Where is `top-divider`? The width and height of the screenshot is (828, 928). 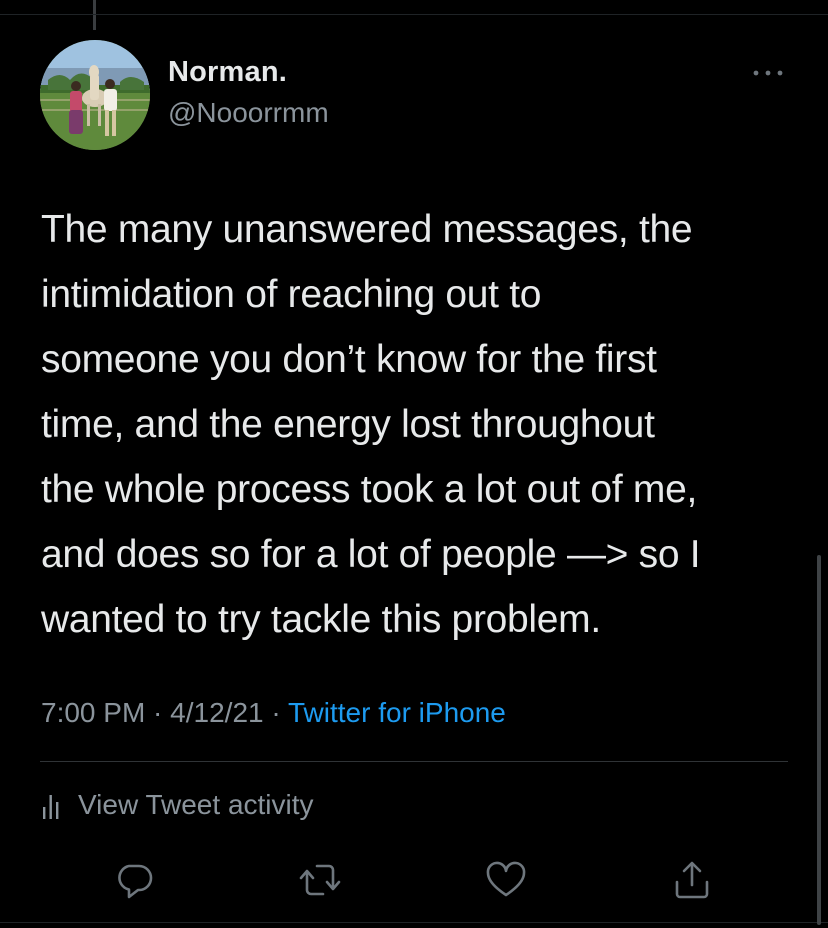
top-divider is located at coordinates (414, 14).